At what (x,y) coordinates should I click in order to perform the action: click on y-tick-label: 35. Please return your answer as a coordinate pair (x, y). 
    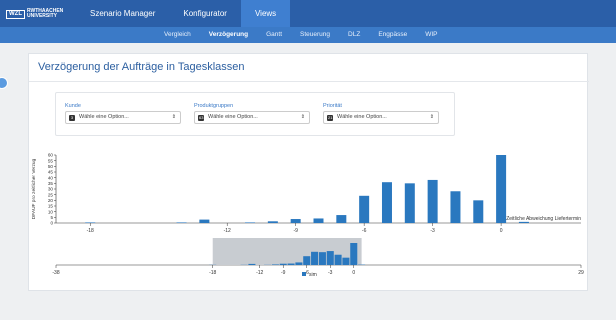
    Looking at the image, I should click on (51, 183).